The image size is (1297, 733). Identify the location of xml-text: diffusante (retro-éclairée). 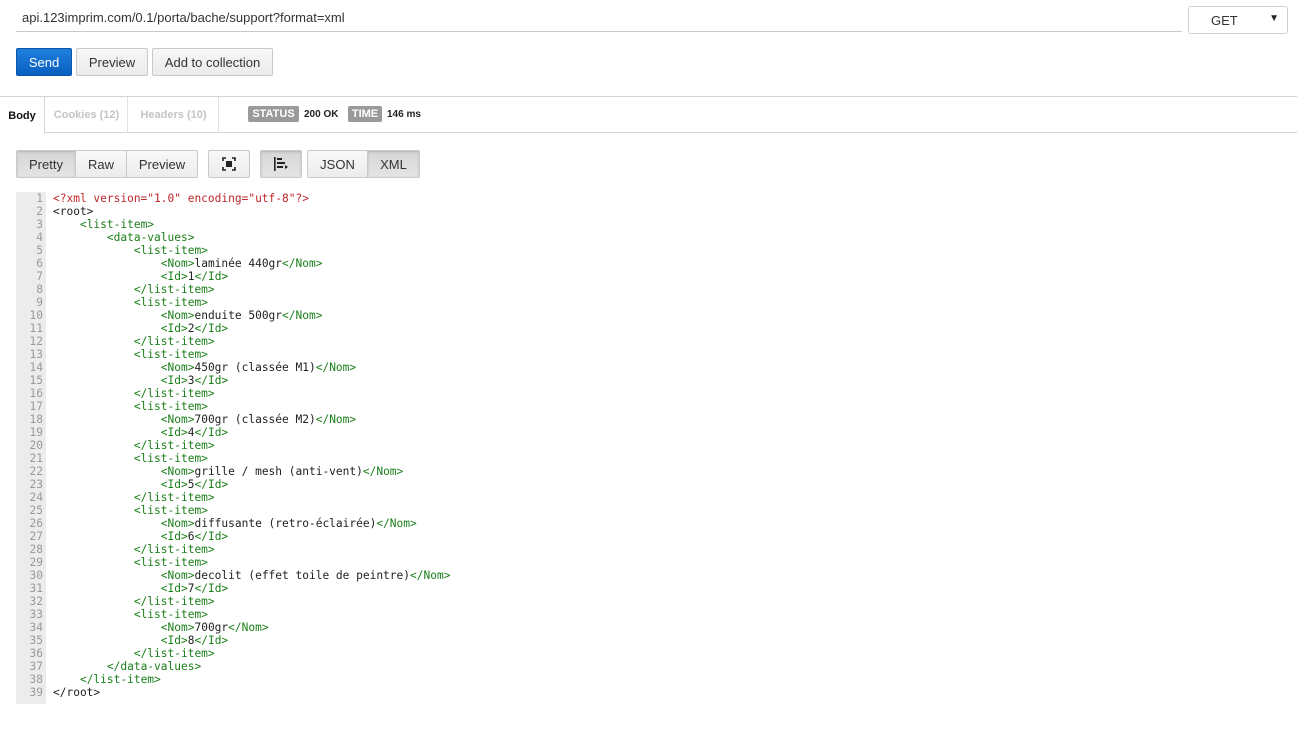
(285, 523).